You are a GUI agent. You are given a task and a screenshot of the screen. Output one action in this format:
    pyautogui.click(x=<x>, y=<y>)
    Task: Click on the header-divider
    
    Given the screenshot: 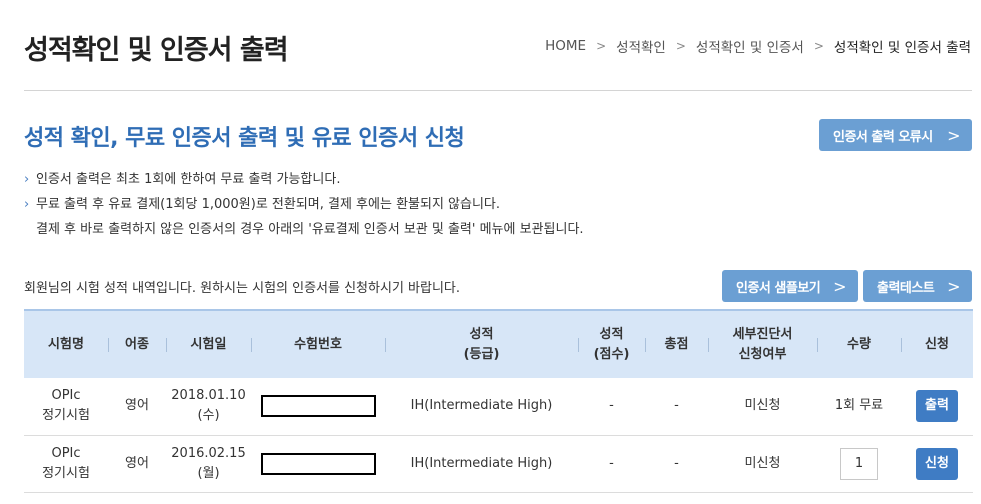 What is the action you would take?
    pyautogui.click(x=498, y=90)
    